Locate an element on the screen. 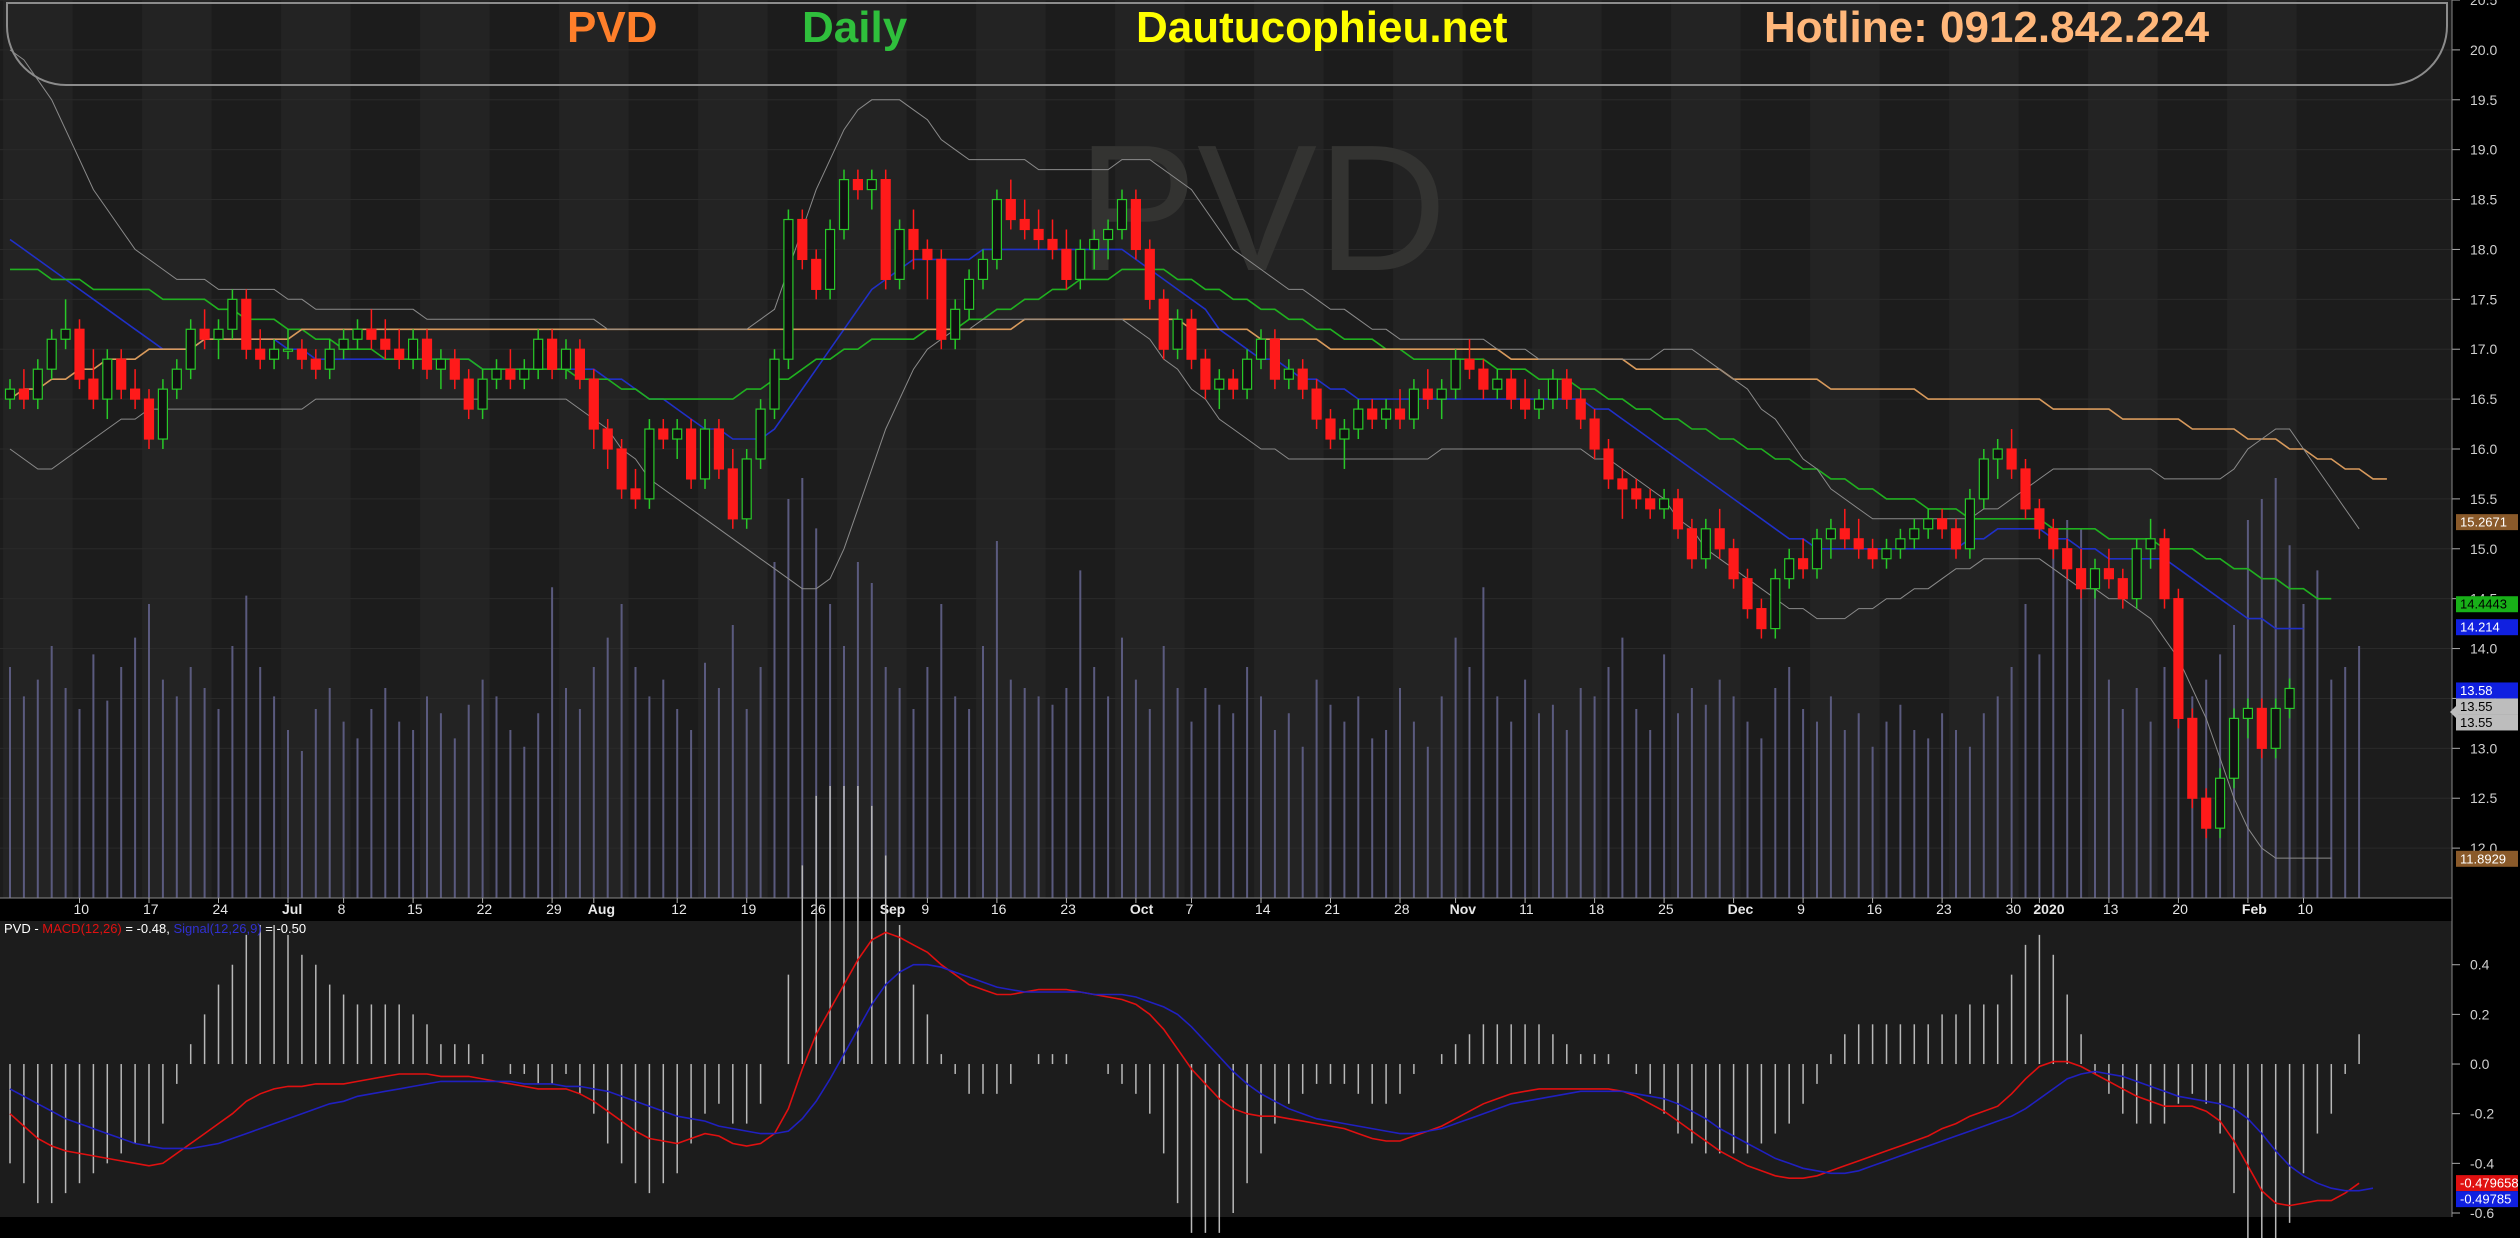  hotline-label: Hotline: is located at coordinates (1852, 27).